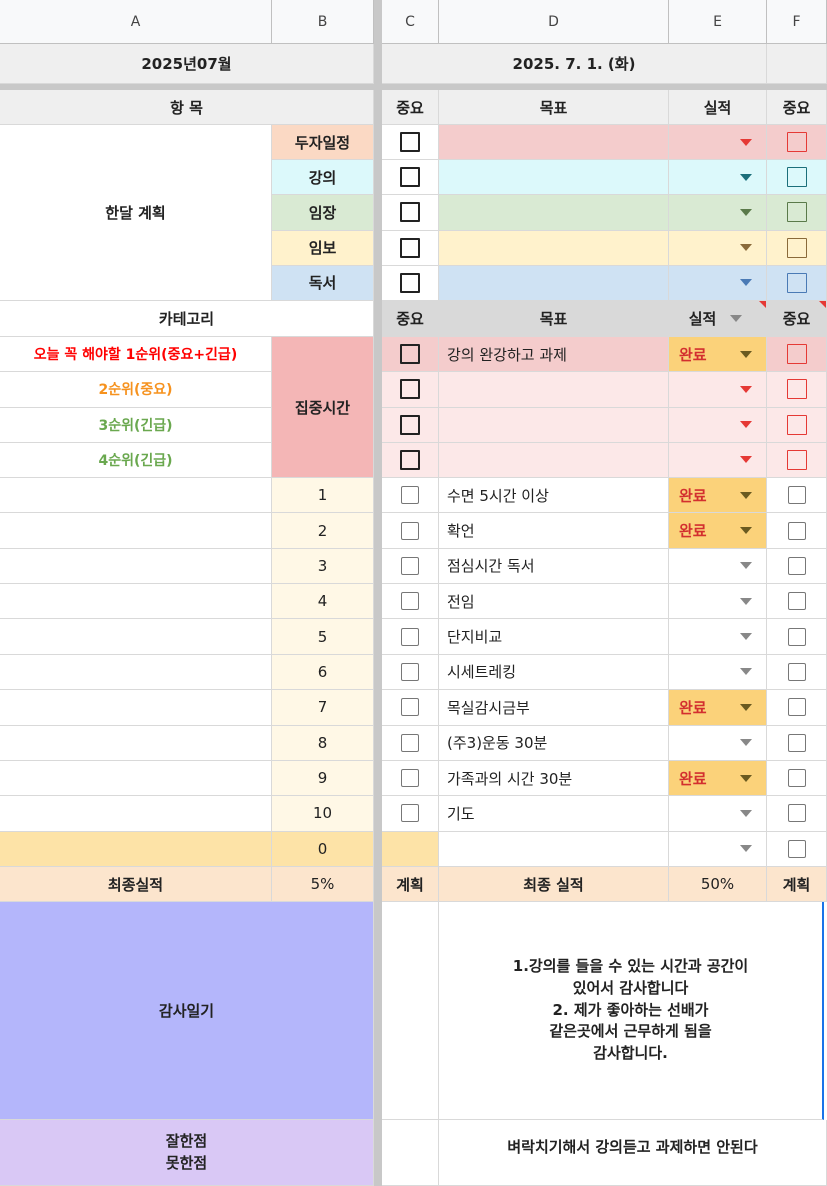 Image resolution: width=827 pixels, height=1186 pixels. I want to click on column-header-f: F, so click(797, 22).